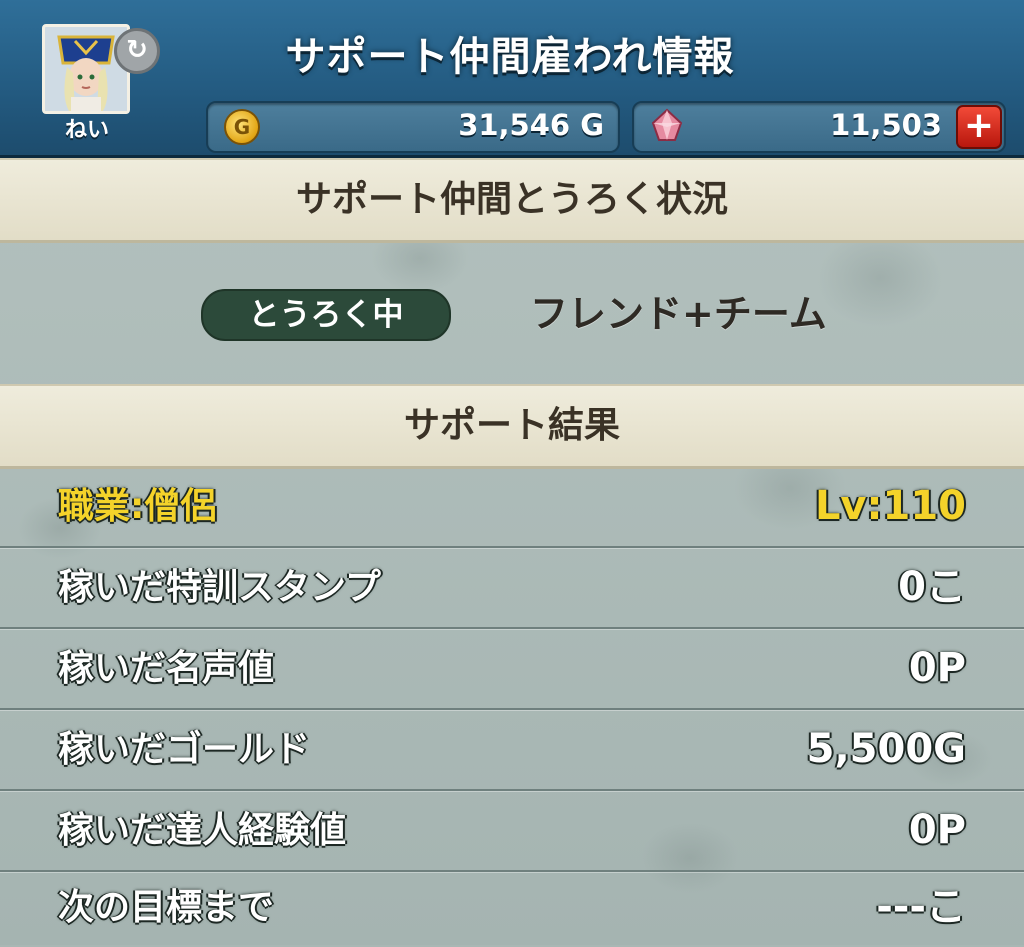 Image resolution: width=1024 pixels, height=947 pixels. What do you see at coordinates (667, 124) in the screenshot?
I see `gem-icon` at bounding box center [667, 124].